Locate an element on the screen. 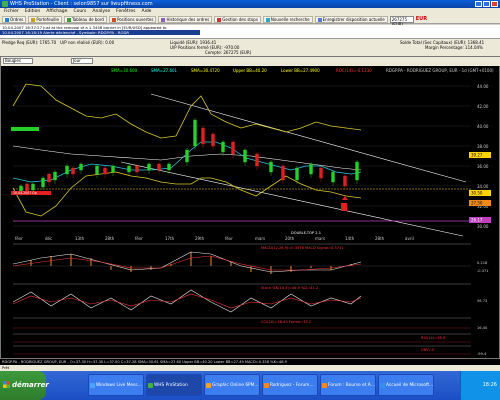 Image resolution: width=500 pixels, height=400 pixels. stop-marker-icon is located at coordinates (344, 207).